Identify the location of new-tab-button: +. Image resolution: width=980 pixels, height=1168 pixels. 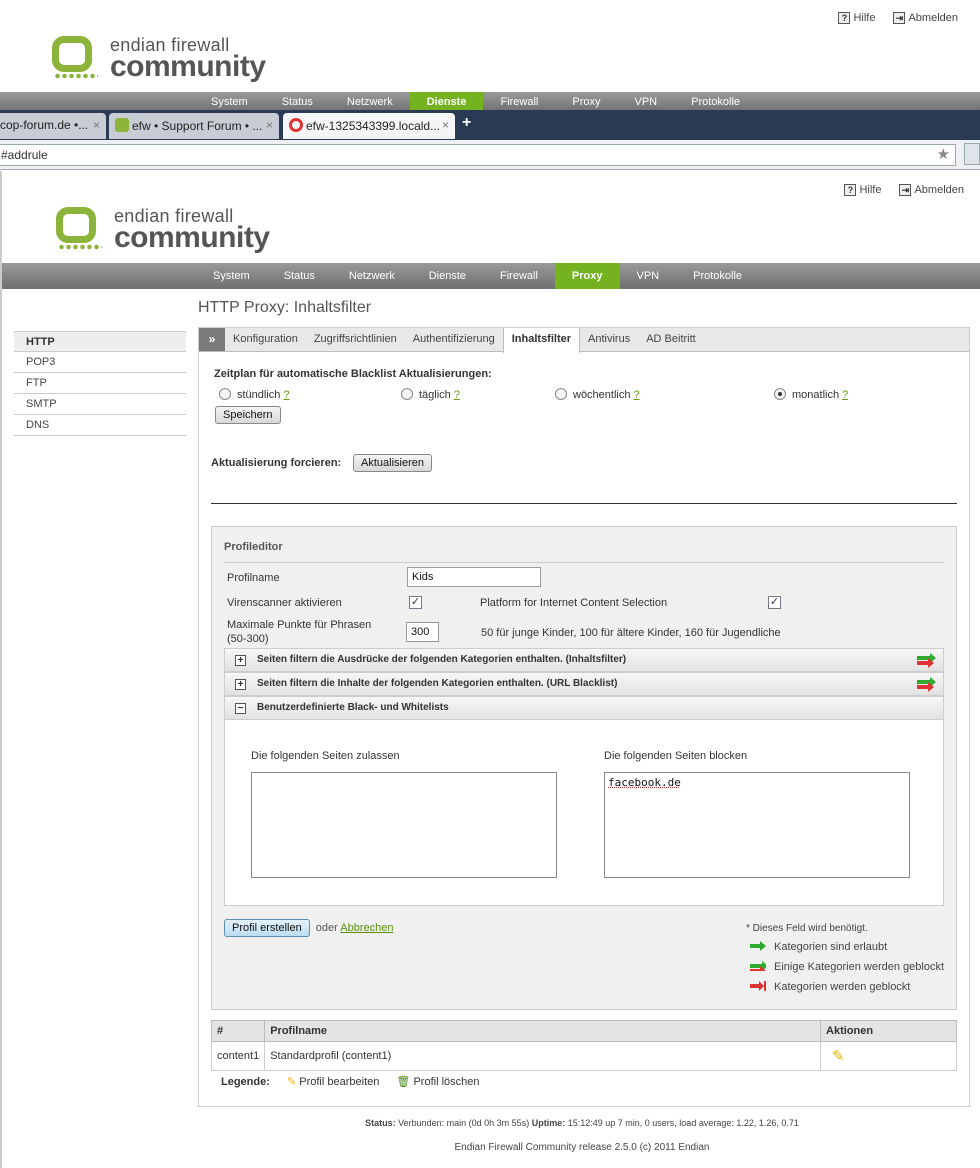
(466, 123).